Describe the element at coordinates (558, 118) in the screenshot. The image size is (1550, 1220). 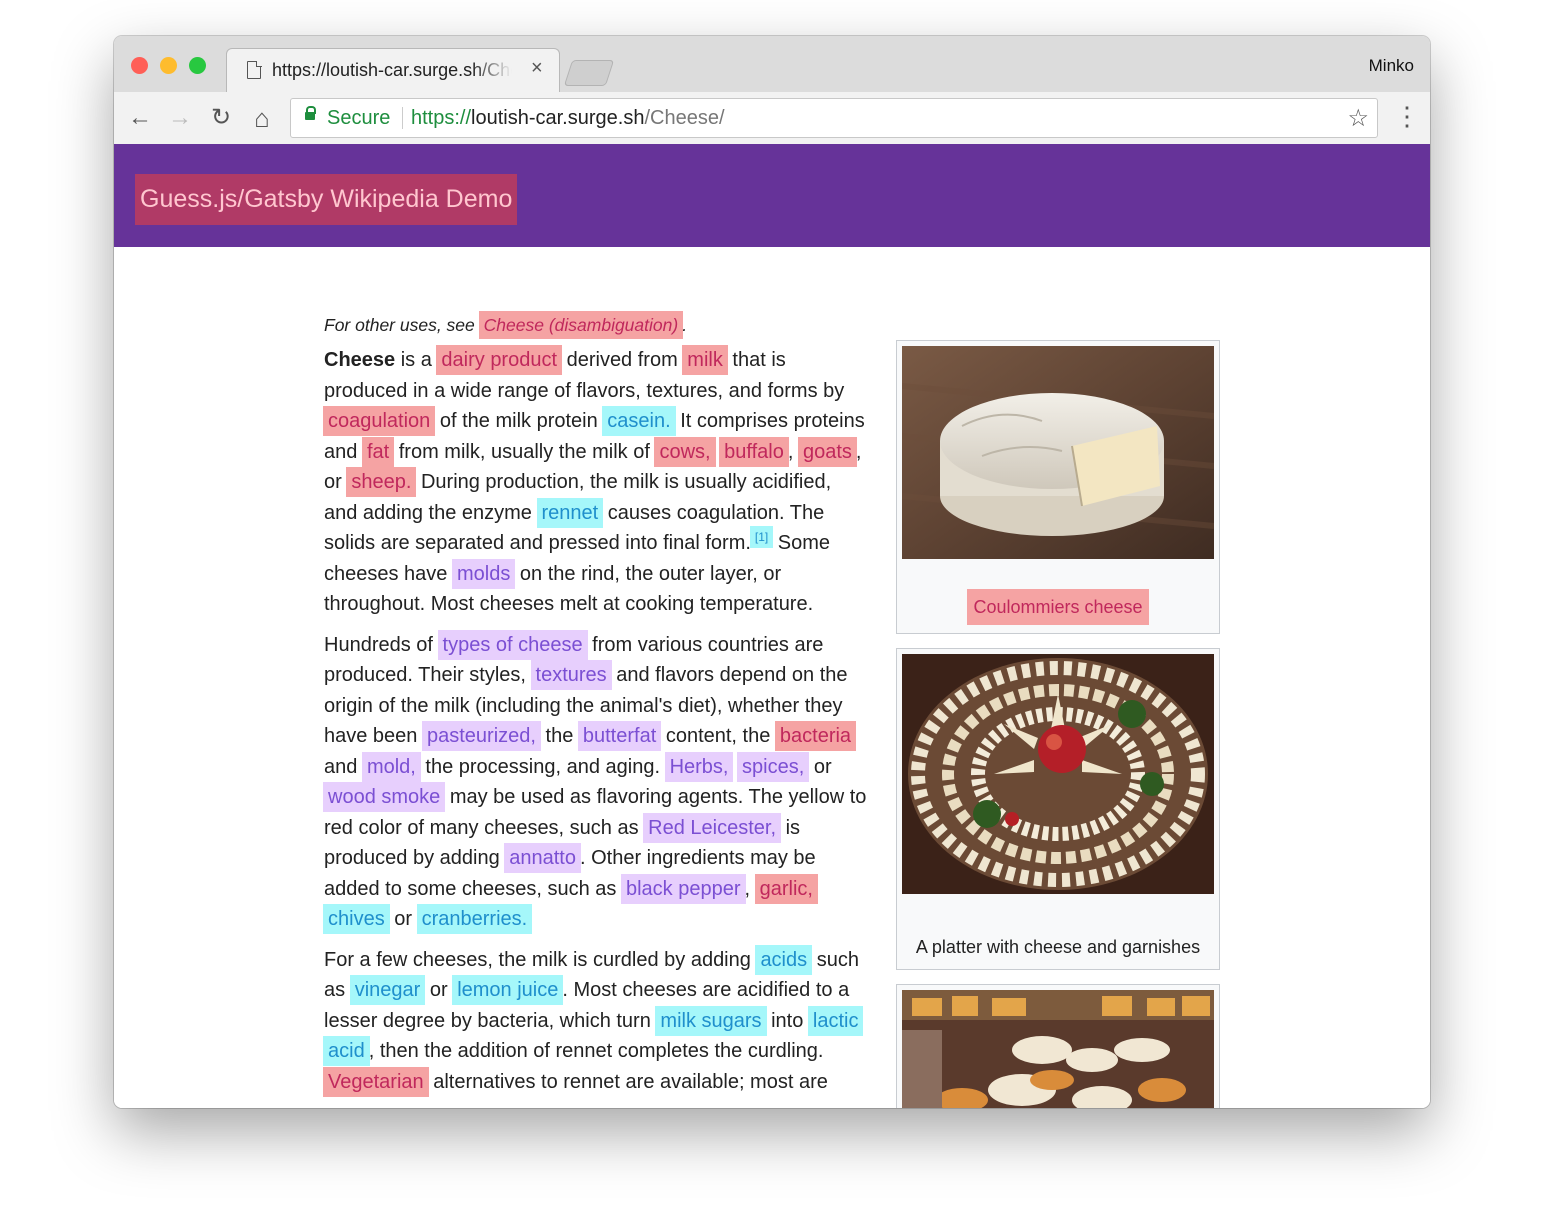
I see `url-host: loutish-car.surge.sh` at that location.